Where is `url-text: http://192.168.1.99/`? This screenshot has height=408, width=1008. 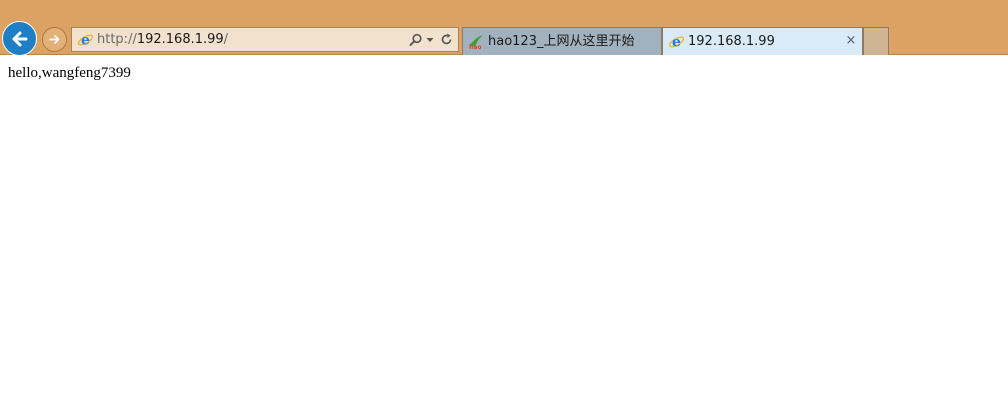 url-text: http://192.168.1.99/ is located at coordinates (162, 40).